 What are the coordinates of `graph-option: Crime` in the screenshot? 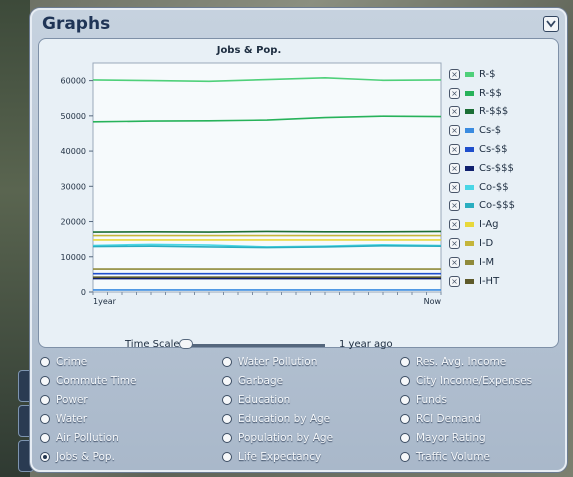 It's located at (63, 361).